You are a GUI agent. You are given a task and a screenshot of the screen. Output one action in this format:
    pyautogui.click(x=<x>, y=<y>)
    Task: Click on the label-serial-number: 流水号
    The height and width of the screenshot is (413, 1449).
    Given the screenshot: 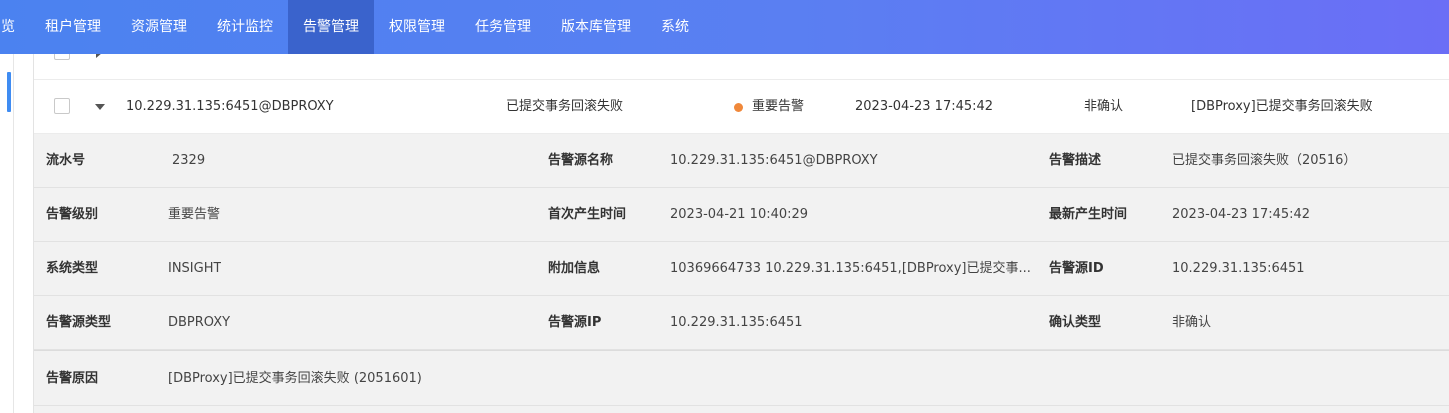 What is the action you would take?
    pyautogui.click(x=66, y=160)
    